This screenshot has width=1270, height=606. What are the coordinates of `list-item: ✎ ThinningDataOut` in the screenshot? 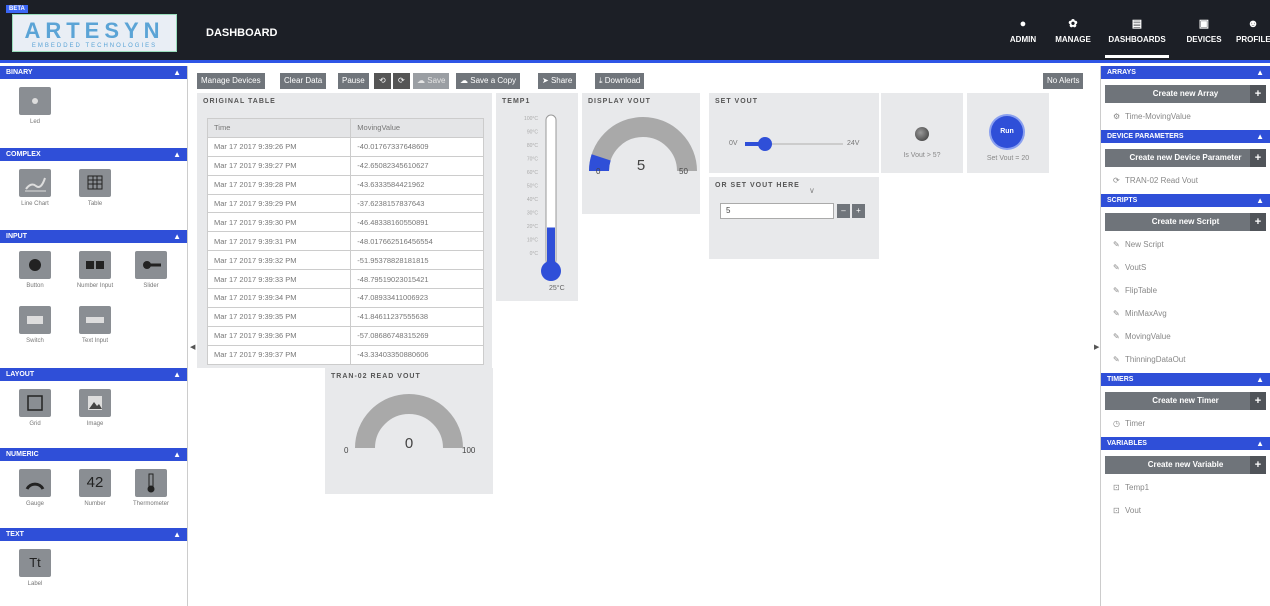 It's located at (1185, 359).